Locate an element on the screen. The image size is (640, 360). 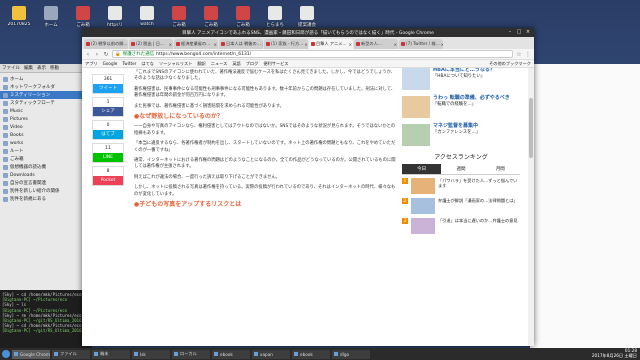
sidebar-item: works is located at coordinates (45, 143).